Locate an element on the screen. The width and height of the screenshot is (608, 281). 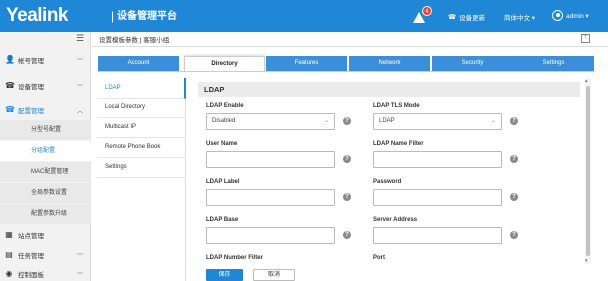
platform-title: 设备管理平台 is located at coordinates (147, 16).